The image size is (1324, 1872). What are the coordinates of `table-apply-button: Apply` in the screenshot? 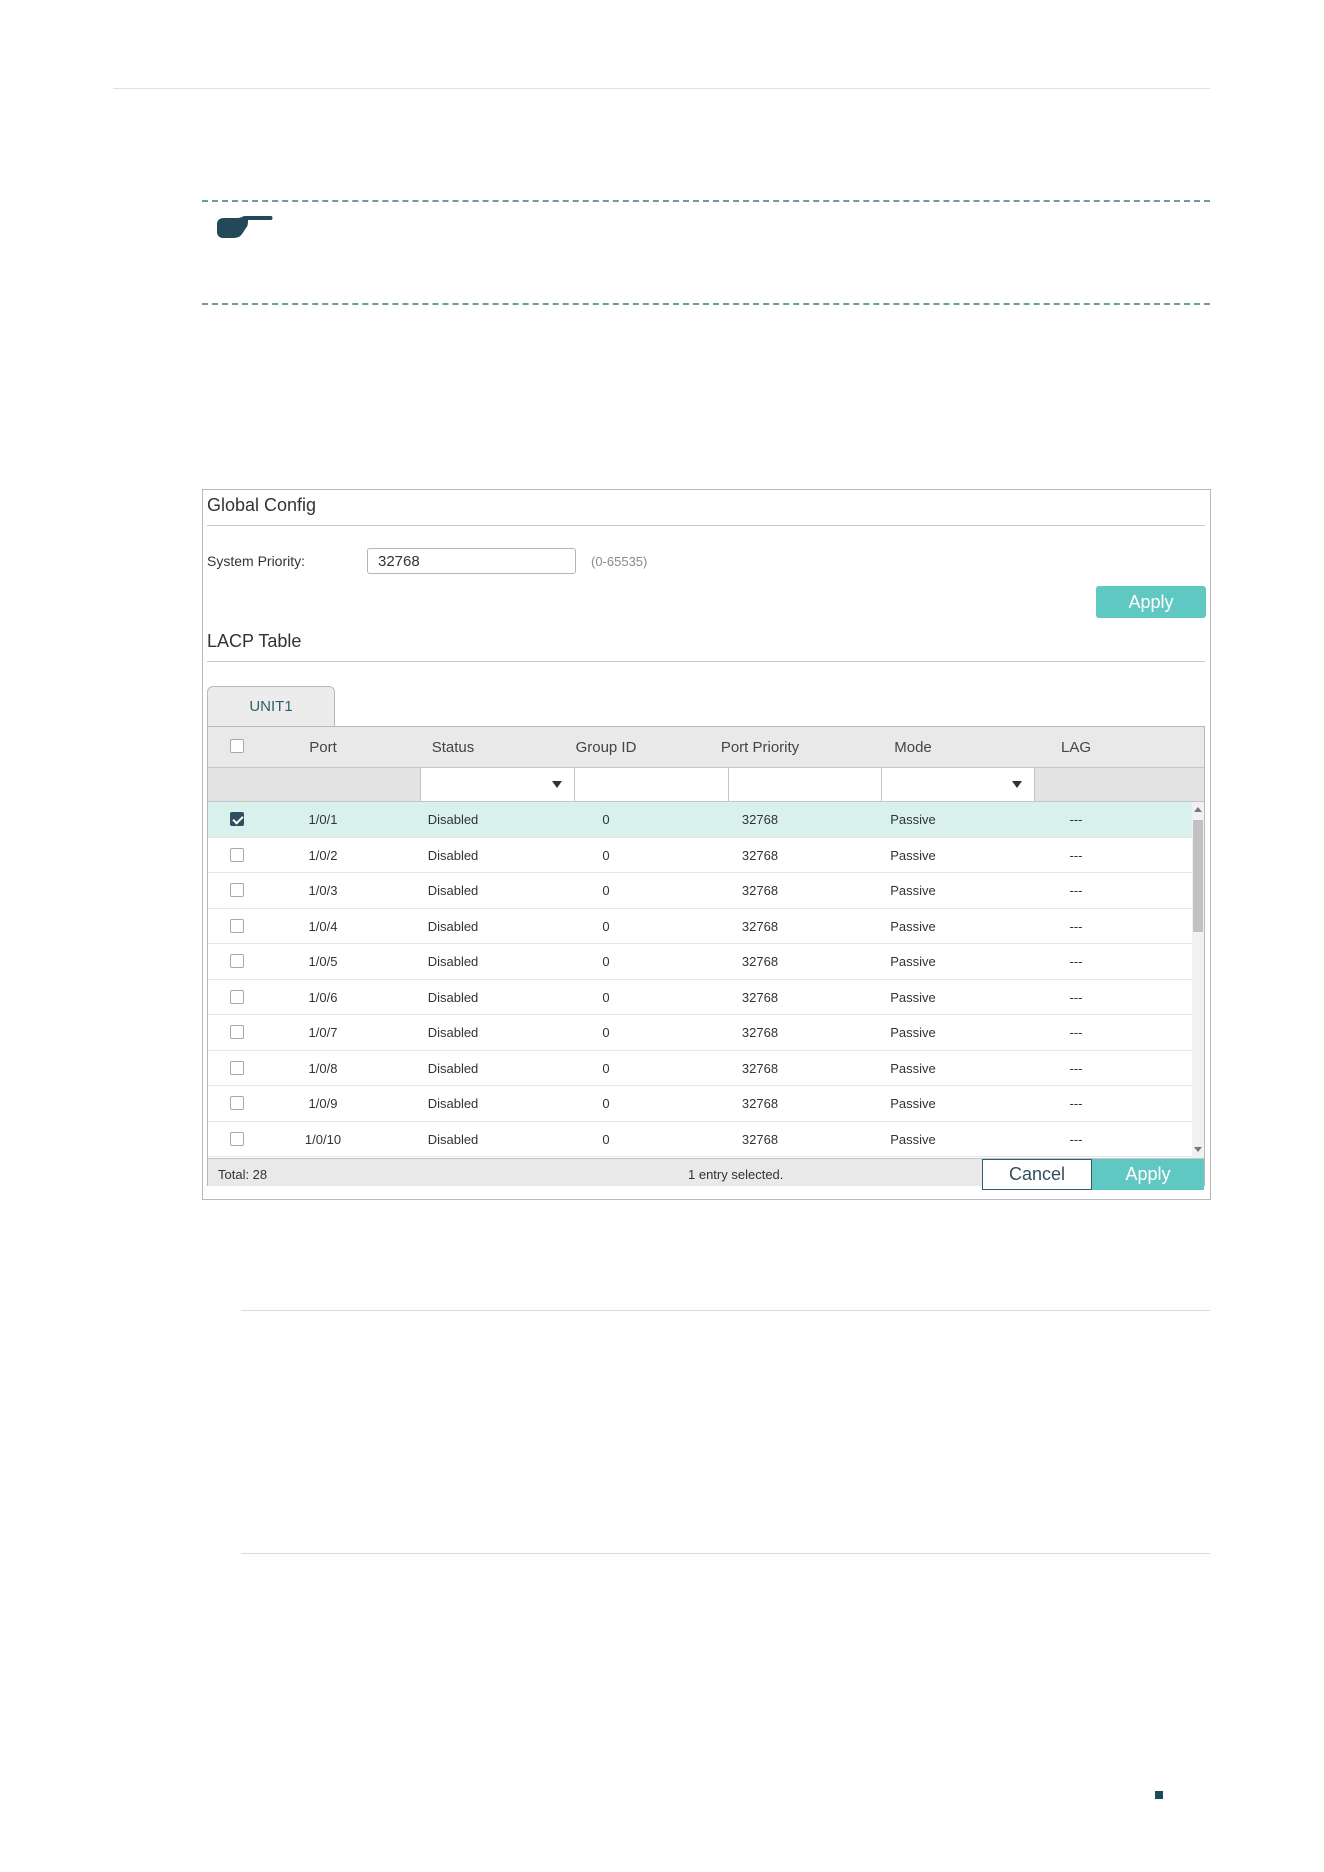 It's located at (1148, 1174).